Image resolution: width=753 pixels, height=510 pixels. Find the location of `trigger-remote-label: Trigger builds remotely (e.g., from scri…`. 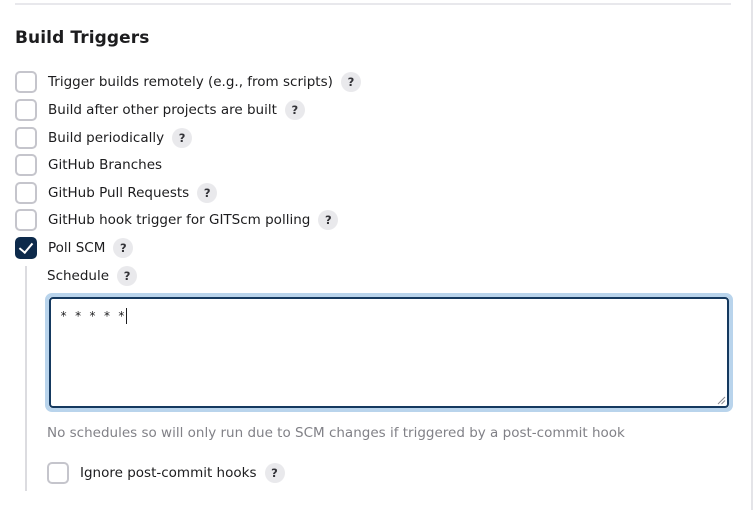

trigger-remote-label: Trigger builds remotely (e.g., from scri… is located at coordinates (190, 82).